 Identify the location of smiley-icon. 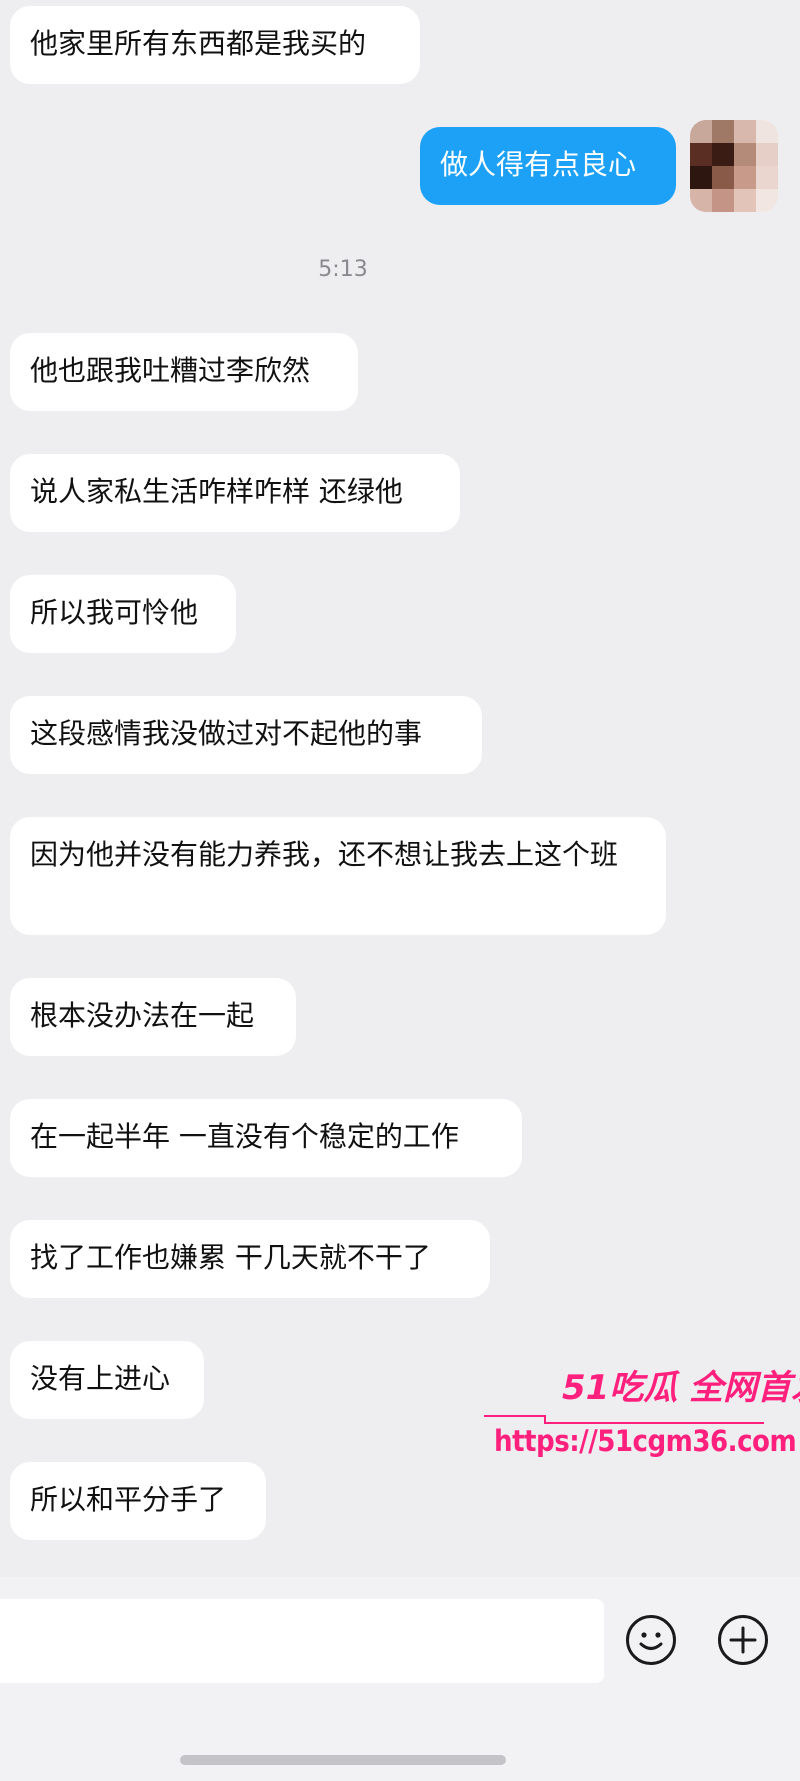
(651, 1640).